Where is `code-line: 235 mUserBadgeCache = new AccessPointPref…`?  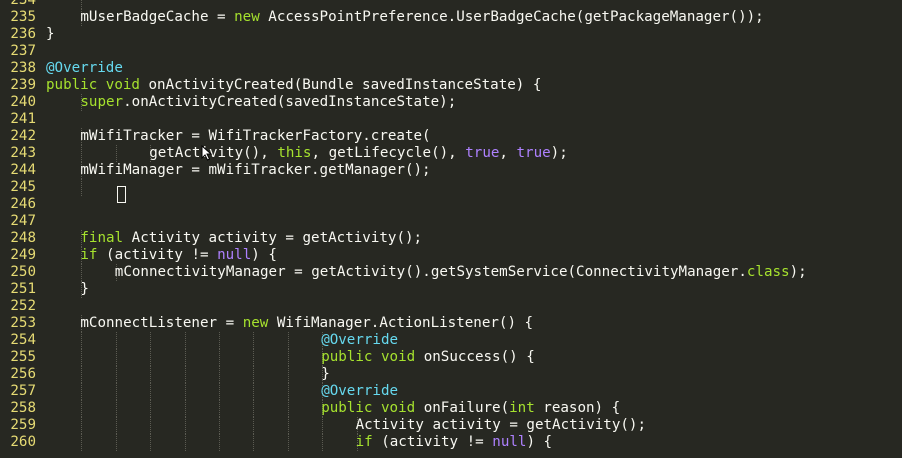
code-line: 235 mUserBadgeCache = new AccessPointPref… is located at coordinates (451, 17).